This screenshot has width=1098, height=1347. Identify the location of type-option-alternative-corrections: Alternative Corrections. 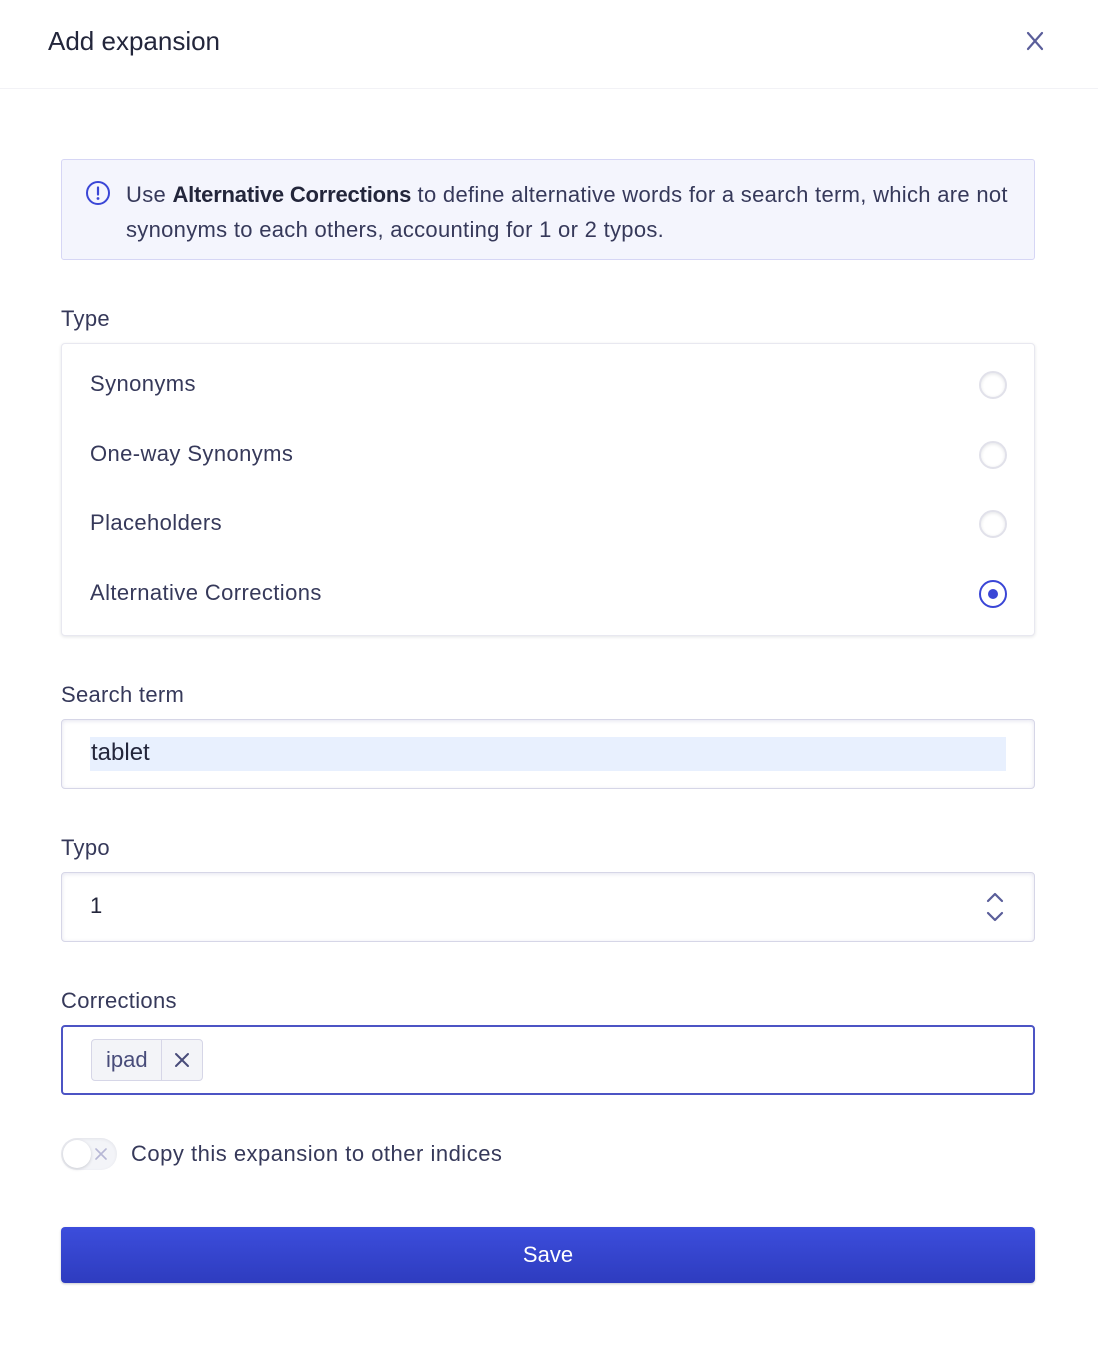
(548, 595).